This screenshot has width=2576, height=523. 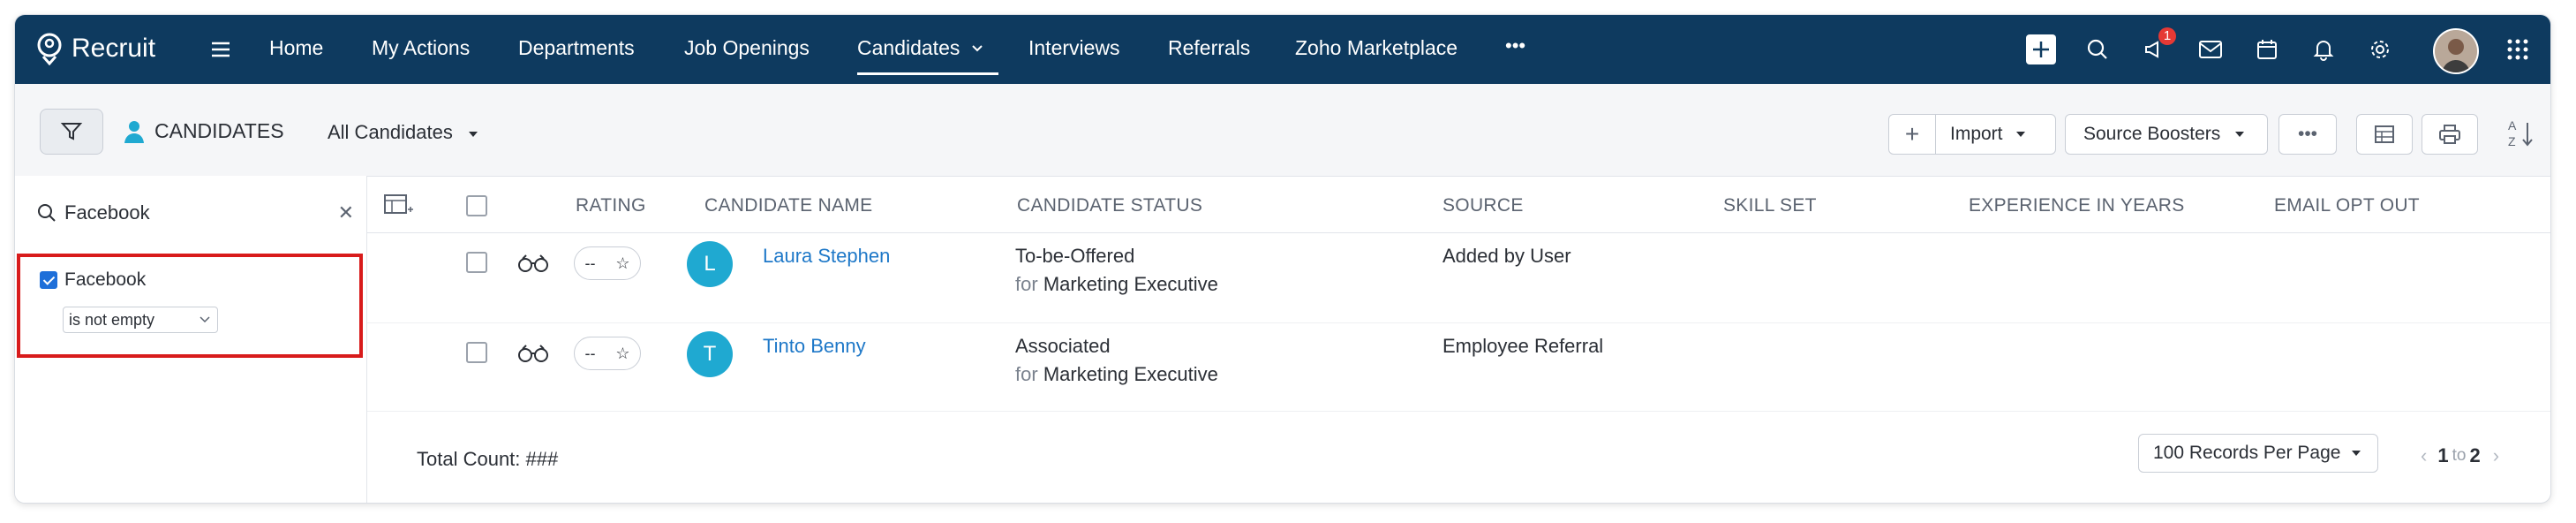 I want to click on page-to-label: to, so click(x=2460, y=455).